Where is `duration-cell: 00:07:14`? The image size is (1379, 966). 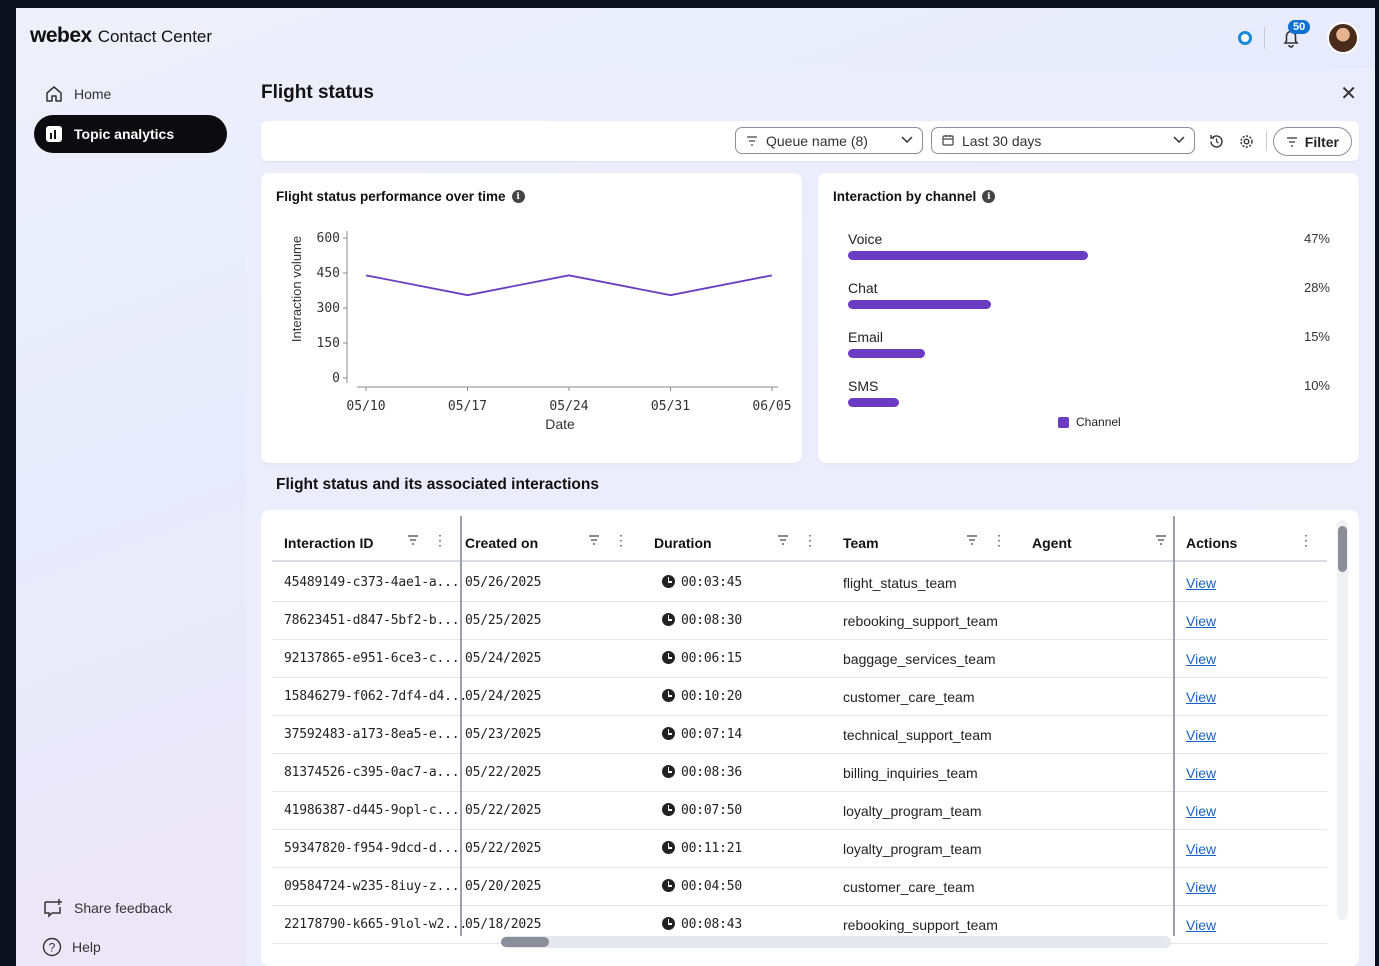
duration-cell: 00:07:14 is located at coordinates (702, 734).